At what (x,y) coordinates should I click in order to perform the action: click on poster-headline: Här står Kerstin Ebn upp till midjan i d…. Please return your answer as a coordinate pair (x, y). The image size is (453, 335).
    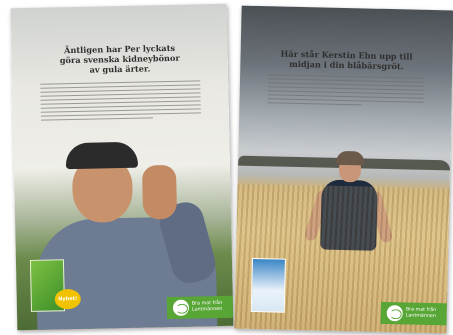
    Looking at the image, I should click on (346, 60).